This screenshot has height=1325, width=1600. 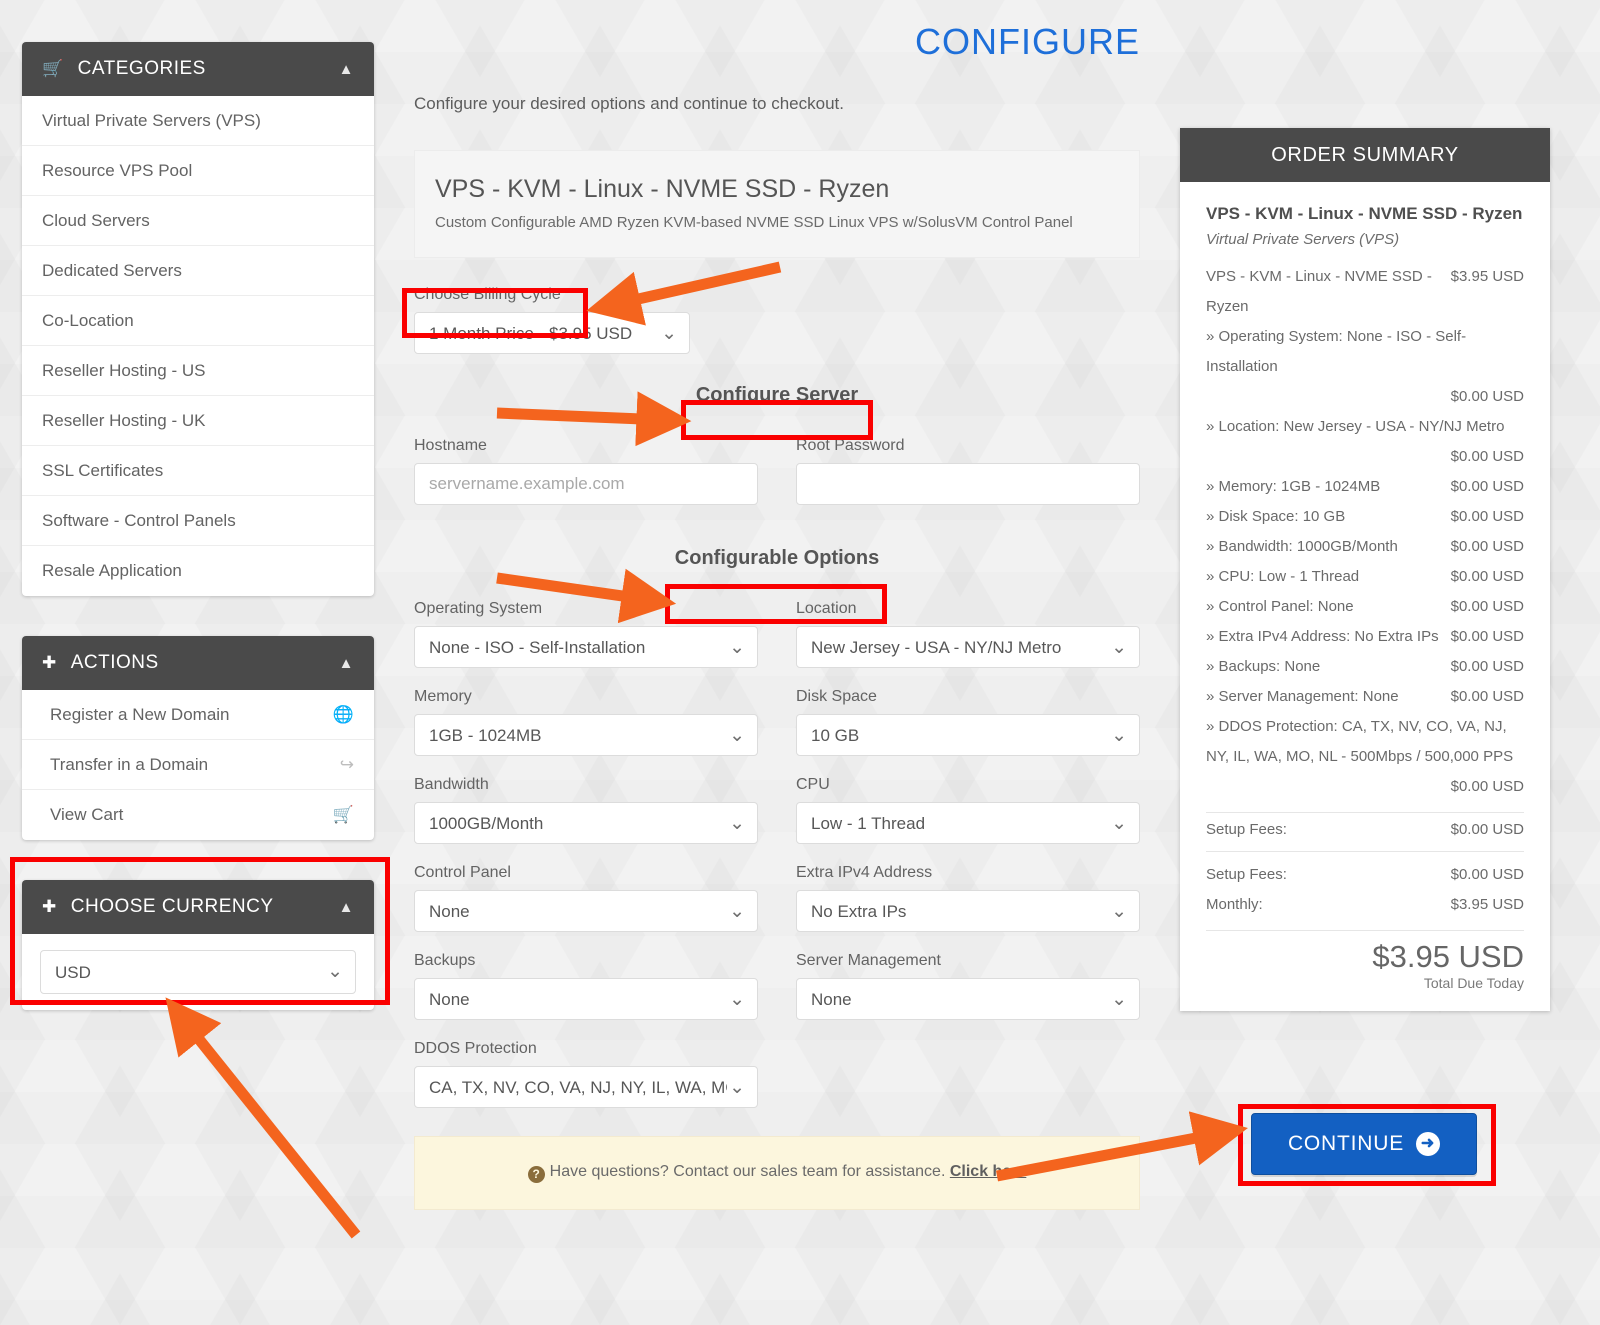 I want to click on configurable-options-heading: Configurable Options, so click(x=777, y=558).